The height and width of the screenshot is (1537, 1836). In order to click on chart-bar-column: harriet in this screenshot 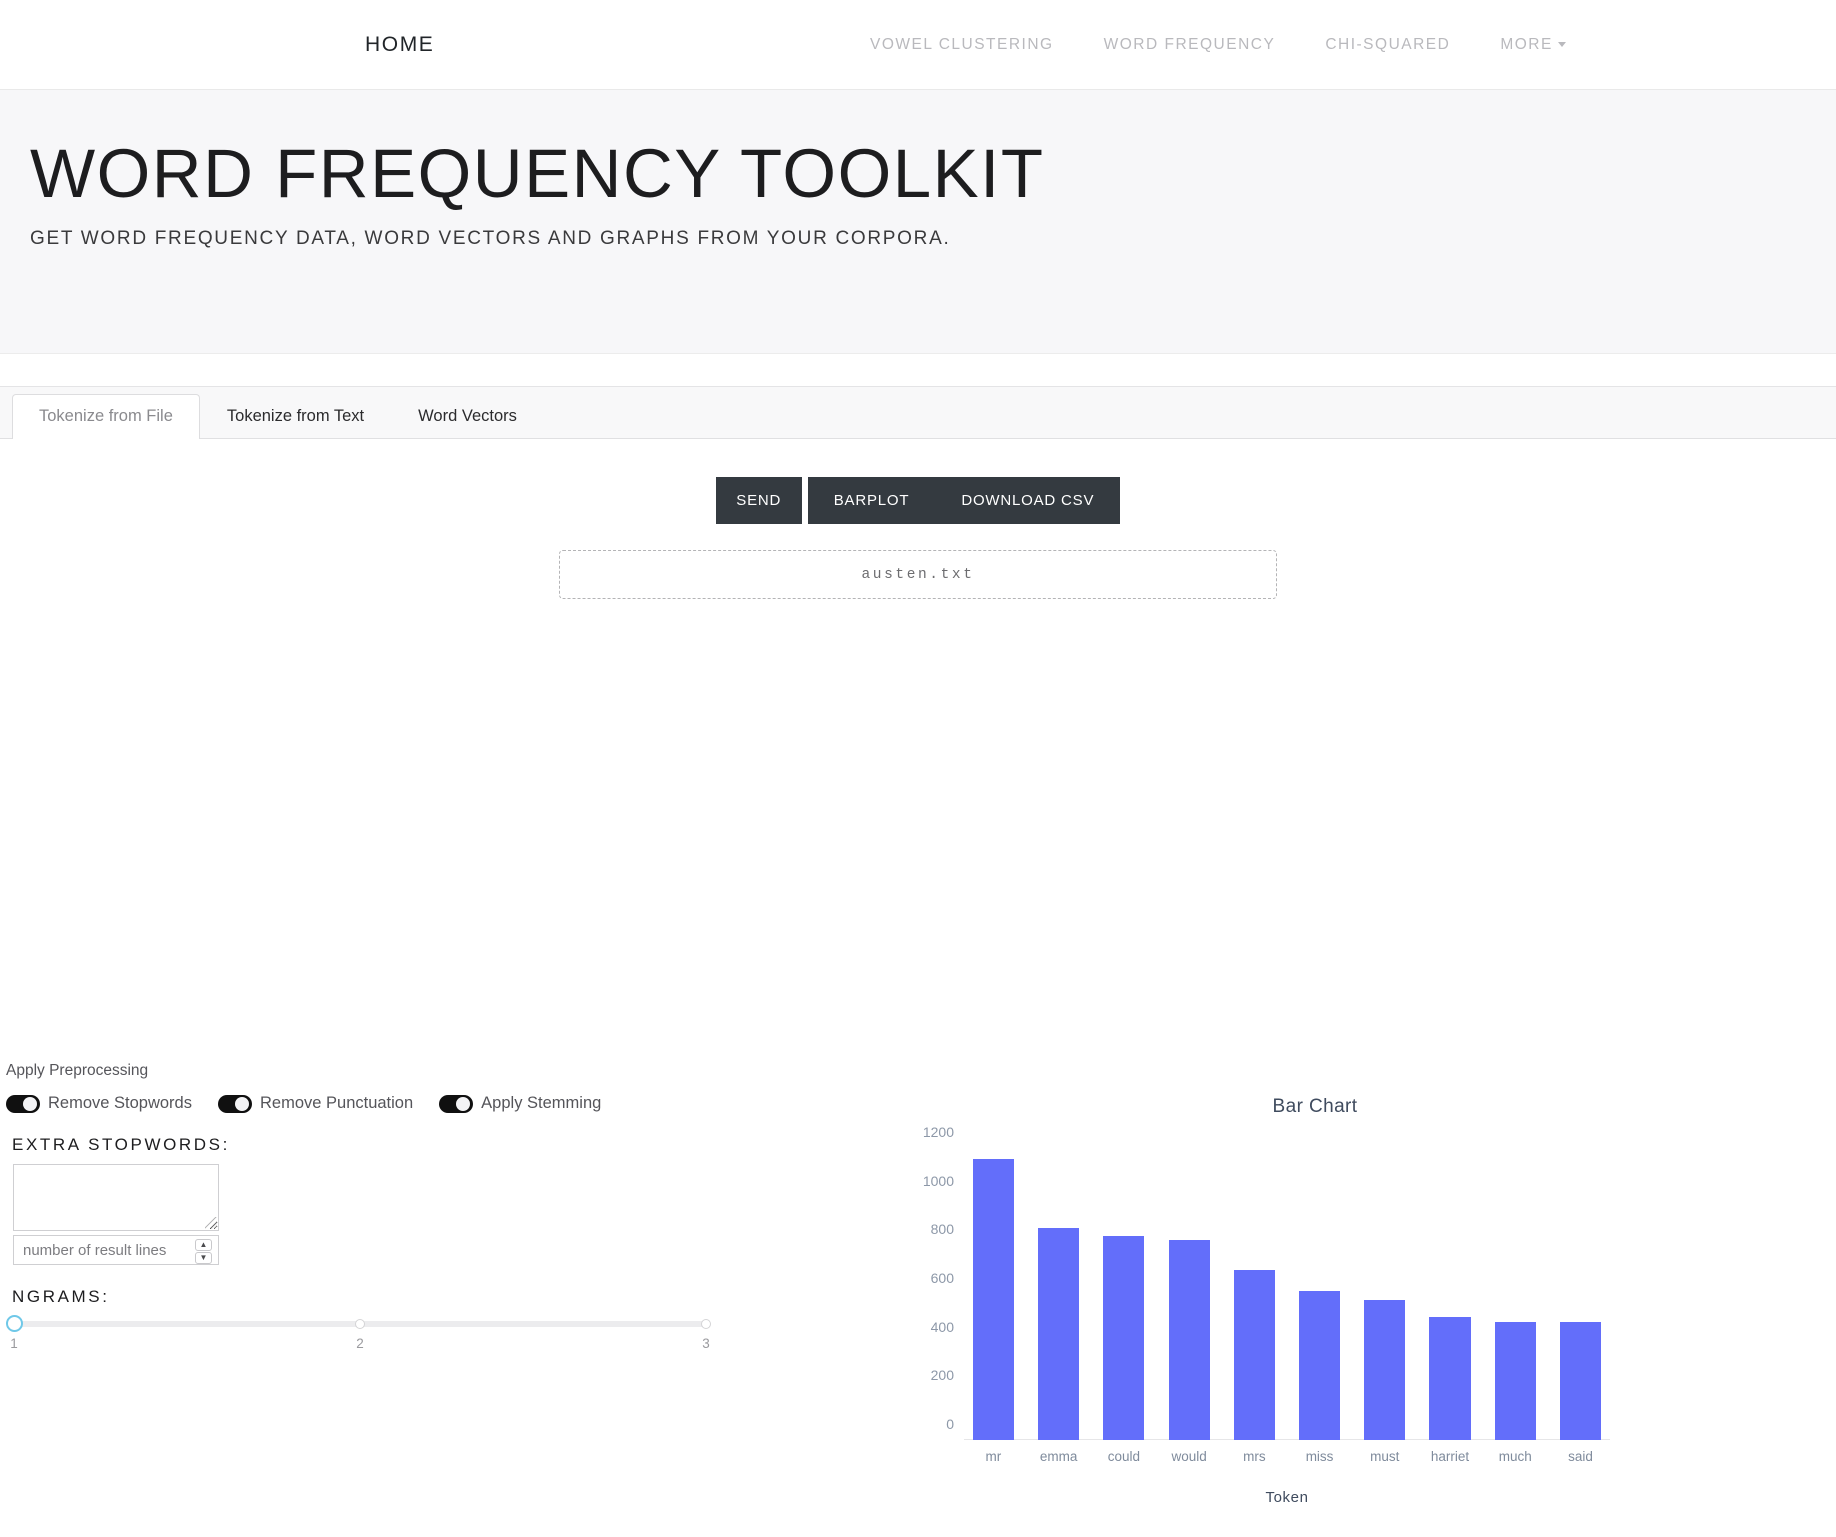, I will do `click(1450, 1306)`.